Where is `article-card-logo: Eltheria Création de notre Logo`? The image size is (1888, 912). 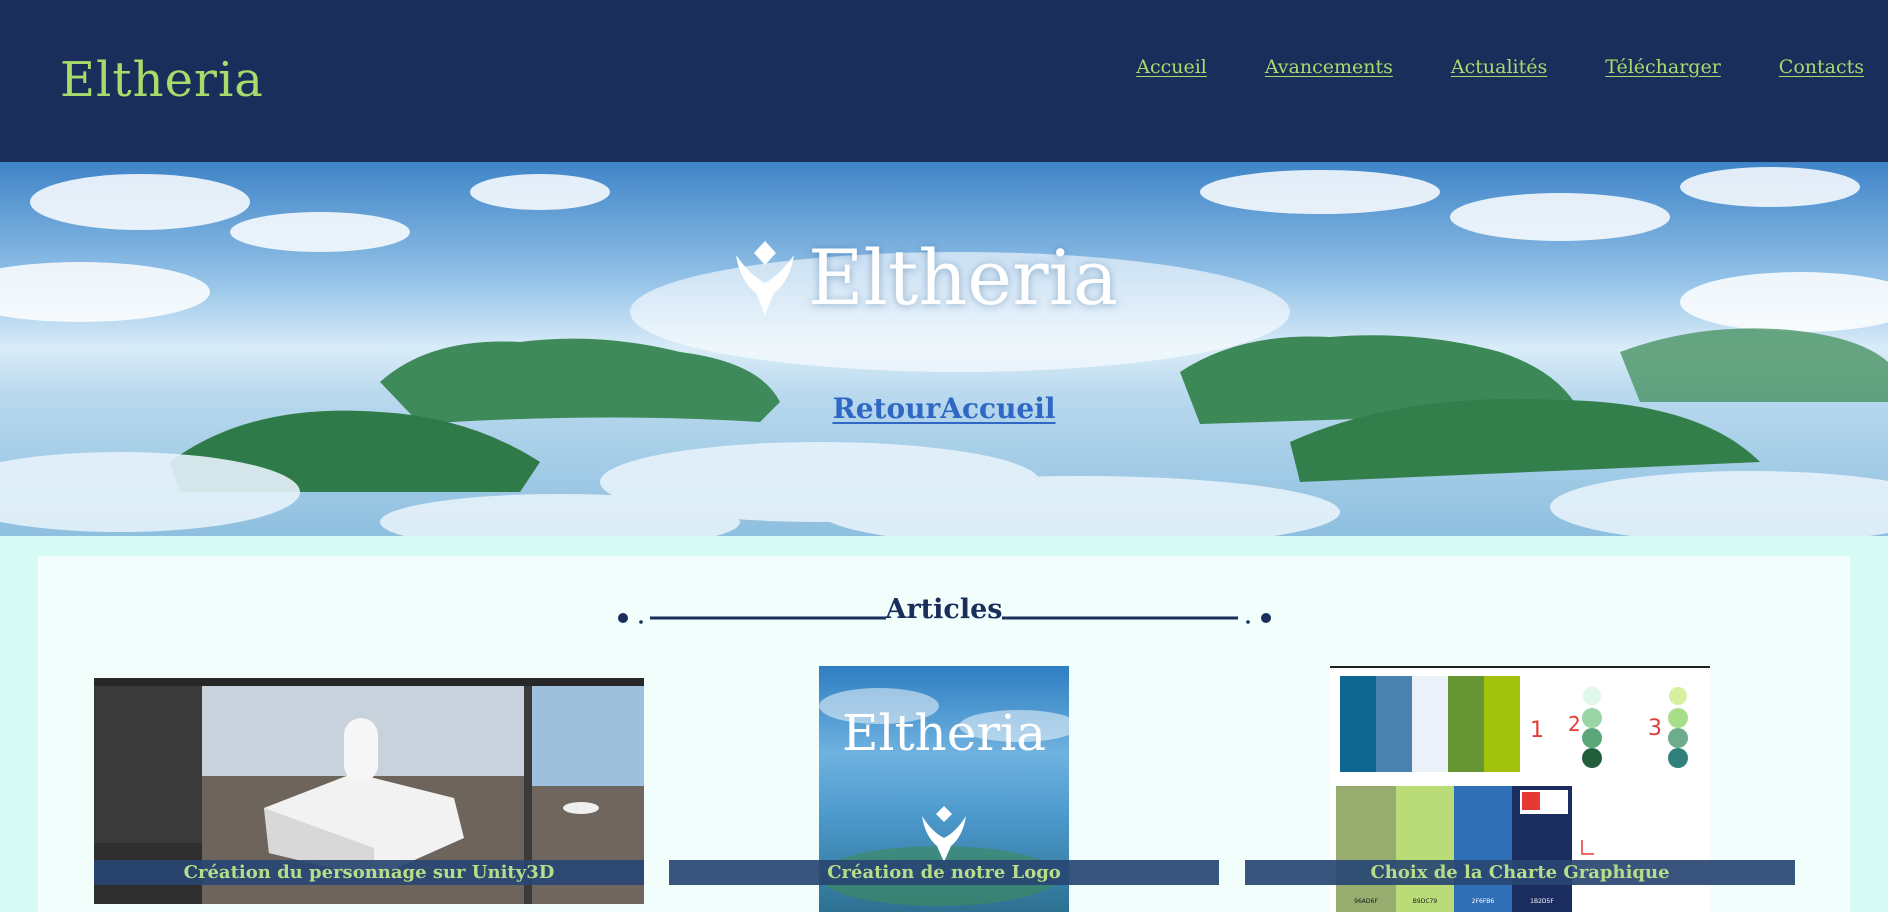 article-card-logo: Eltheria Création de notre Logo is located at coordinates (944, 789).